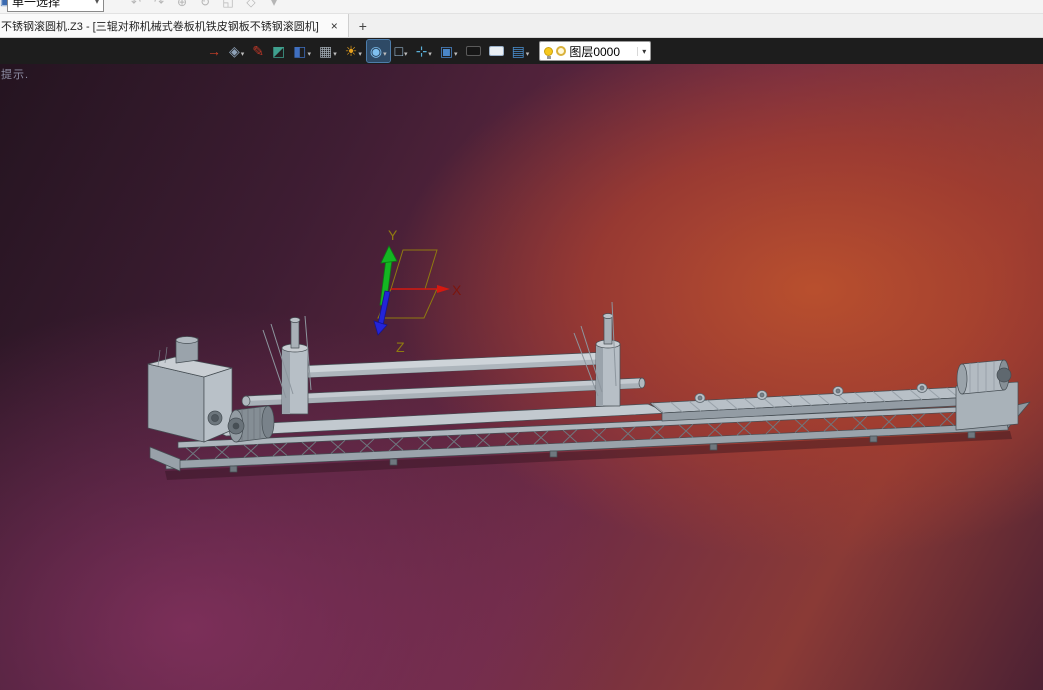 The height and width of the screenshot is (690, 1043). I want to click on datum-display-icon: ⊹ ▾, so click(424, 51).